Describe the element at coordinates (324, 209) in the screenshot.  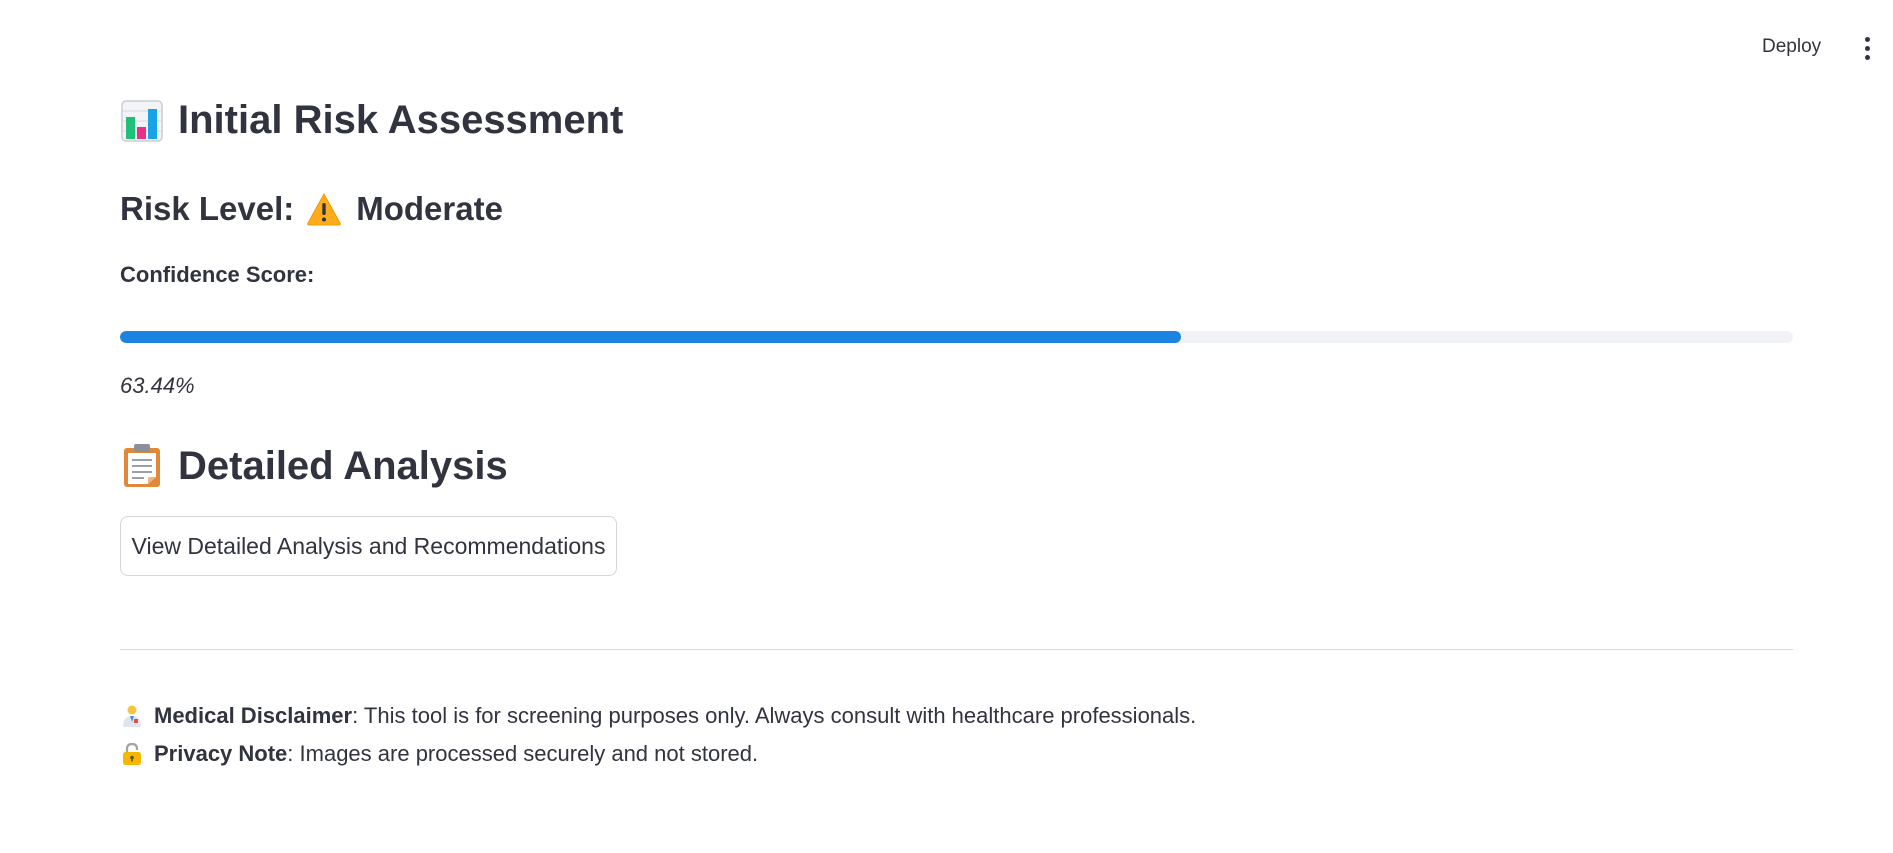
I see `warning-icon` at that location.